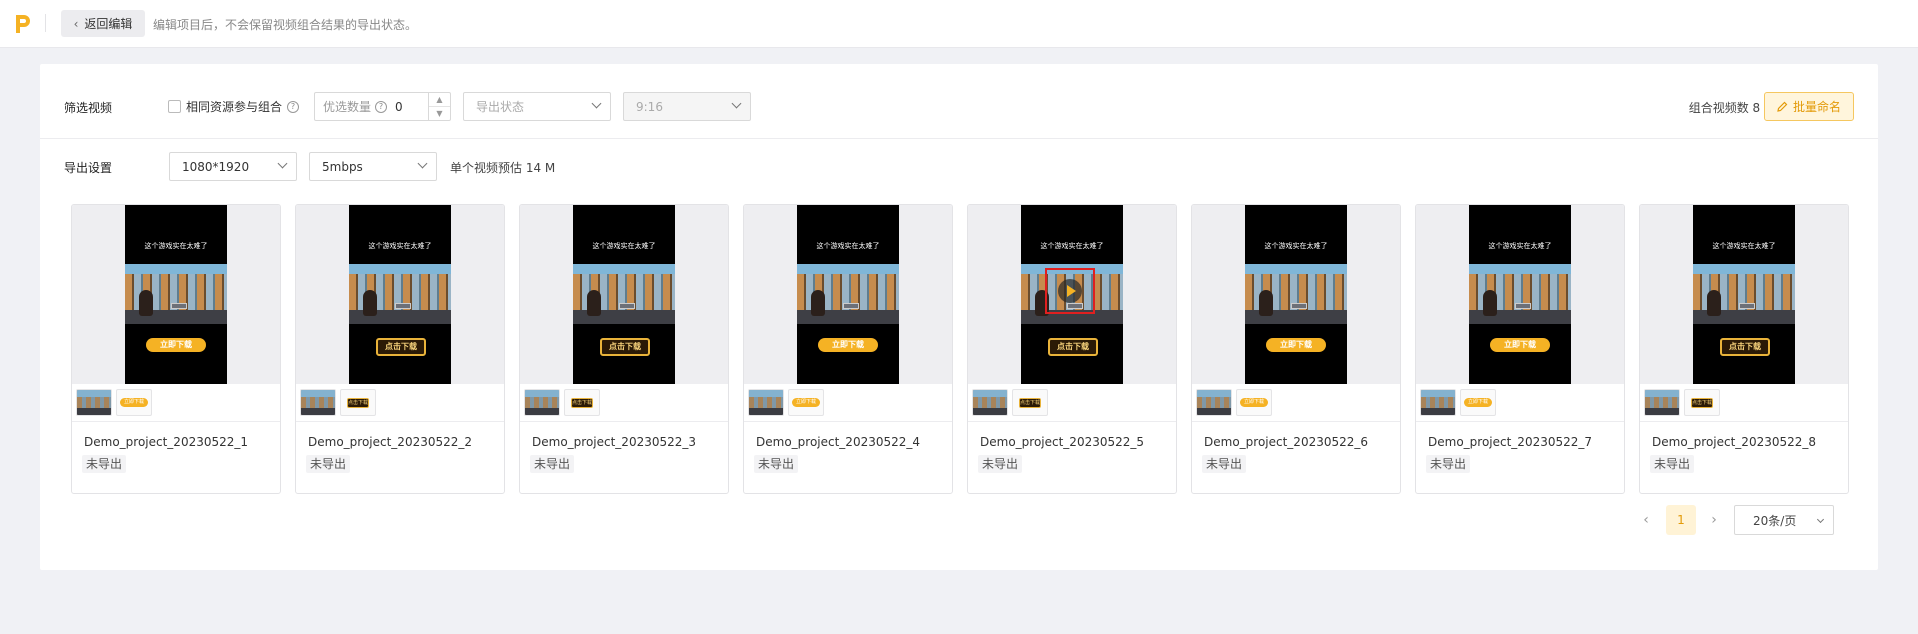  Describe the element at coordinates (959, 101) in the screenshot. I see `filter-row: 筛选视频 相同资源参与组合 ? 优选数量 ? 0 ▲ ▼ 导出状态 9:16 组` at that location.